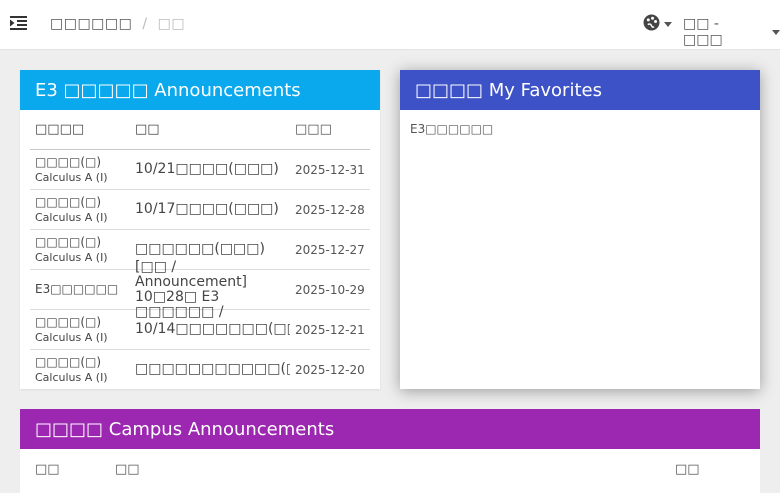 The image size is (780, 493). Describe the element at coordinates (731, 32) in the screenshot. I see `user-menu-dropdown: □□ - □□□` at that location.